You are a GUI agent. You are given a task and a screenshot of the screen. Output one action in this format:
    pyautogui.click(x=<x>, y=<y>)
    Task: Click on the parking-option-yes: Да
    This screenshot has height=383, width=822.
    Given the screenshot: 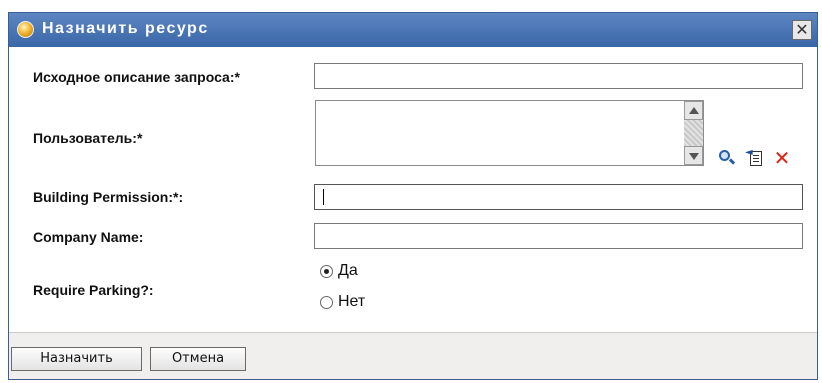 What is the action you would take?
    pyautogui.click(x=339, y=271)
    